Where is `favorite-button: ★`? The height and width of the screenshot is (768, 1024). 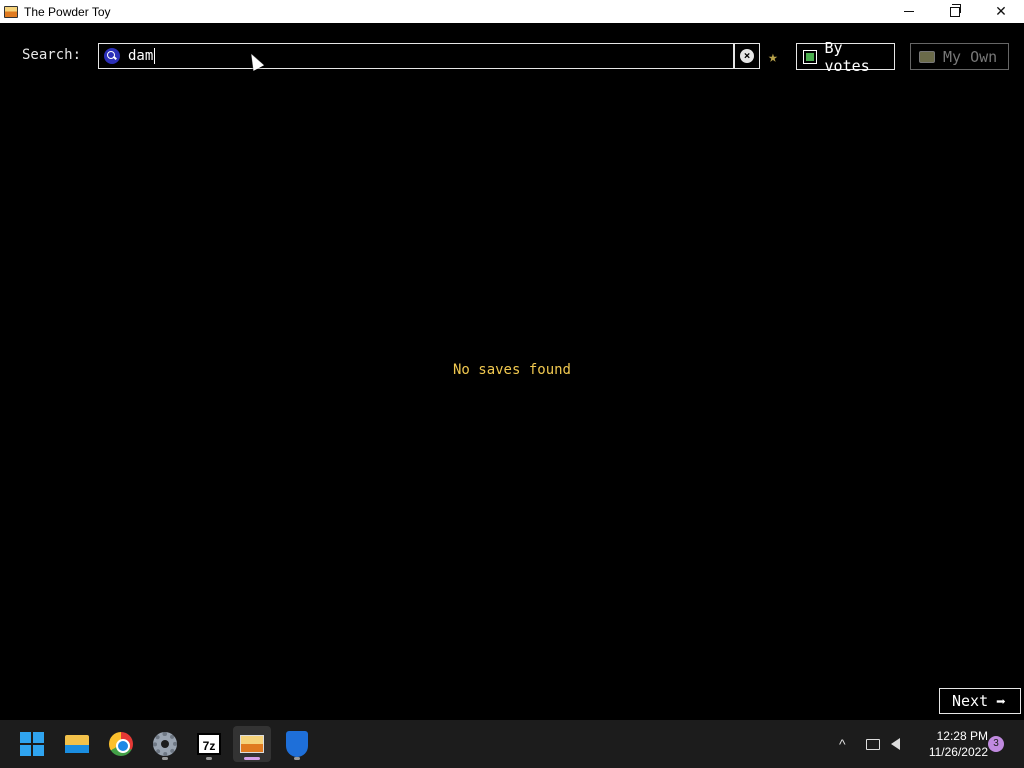 favorite-button: ★ is located at coordinates (773, 56).